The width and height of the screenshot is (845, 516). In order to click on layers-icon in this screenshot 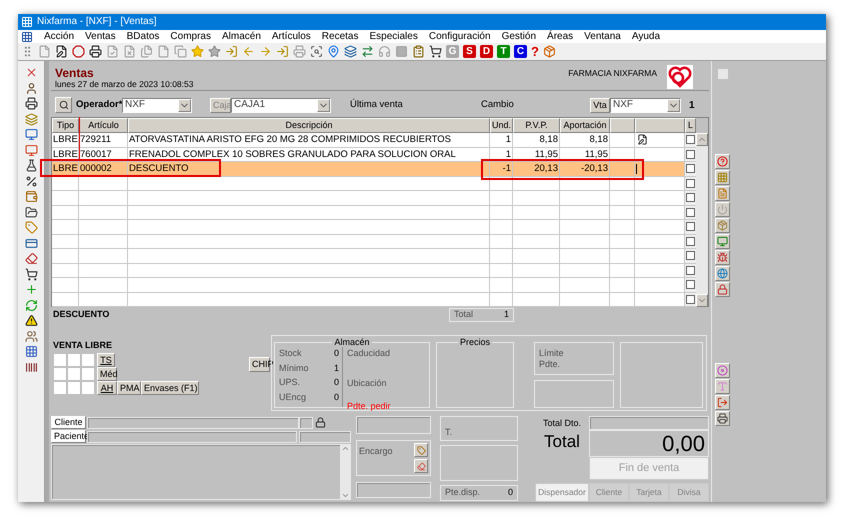, I will do `click(350, 51)`.